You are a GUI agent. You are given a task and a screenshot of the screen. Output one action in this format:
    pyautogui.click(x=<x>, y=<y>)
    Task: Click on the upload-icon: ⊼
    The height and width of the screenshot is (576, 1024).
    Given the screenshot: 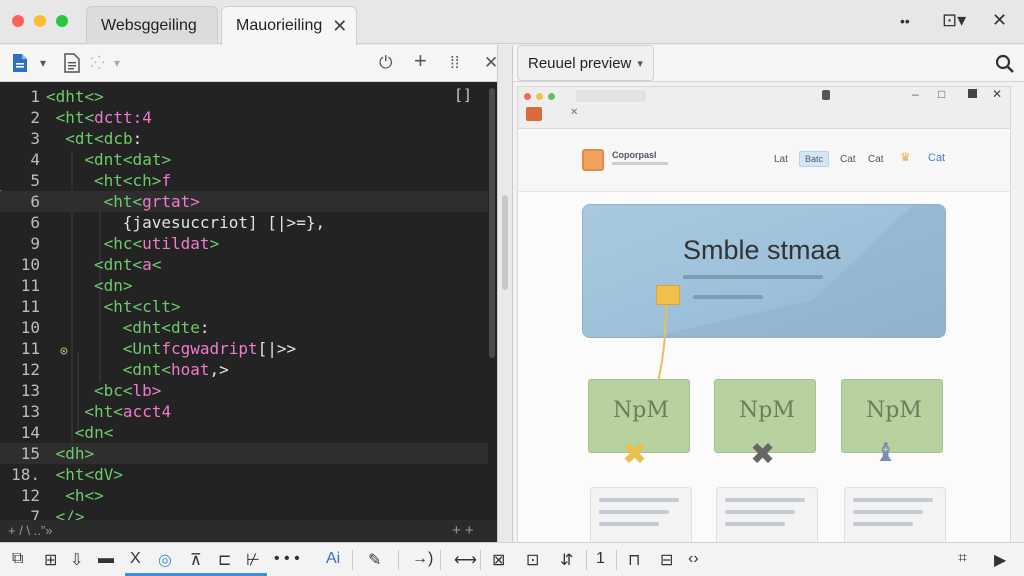 What is the action you would take?
    pyautogui.click(x=196, y=560)
    